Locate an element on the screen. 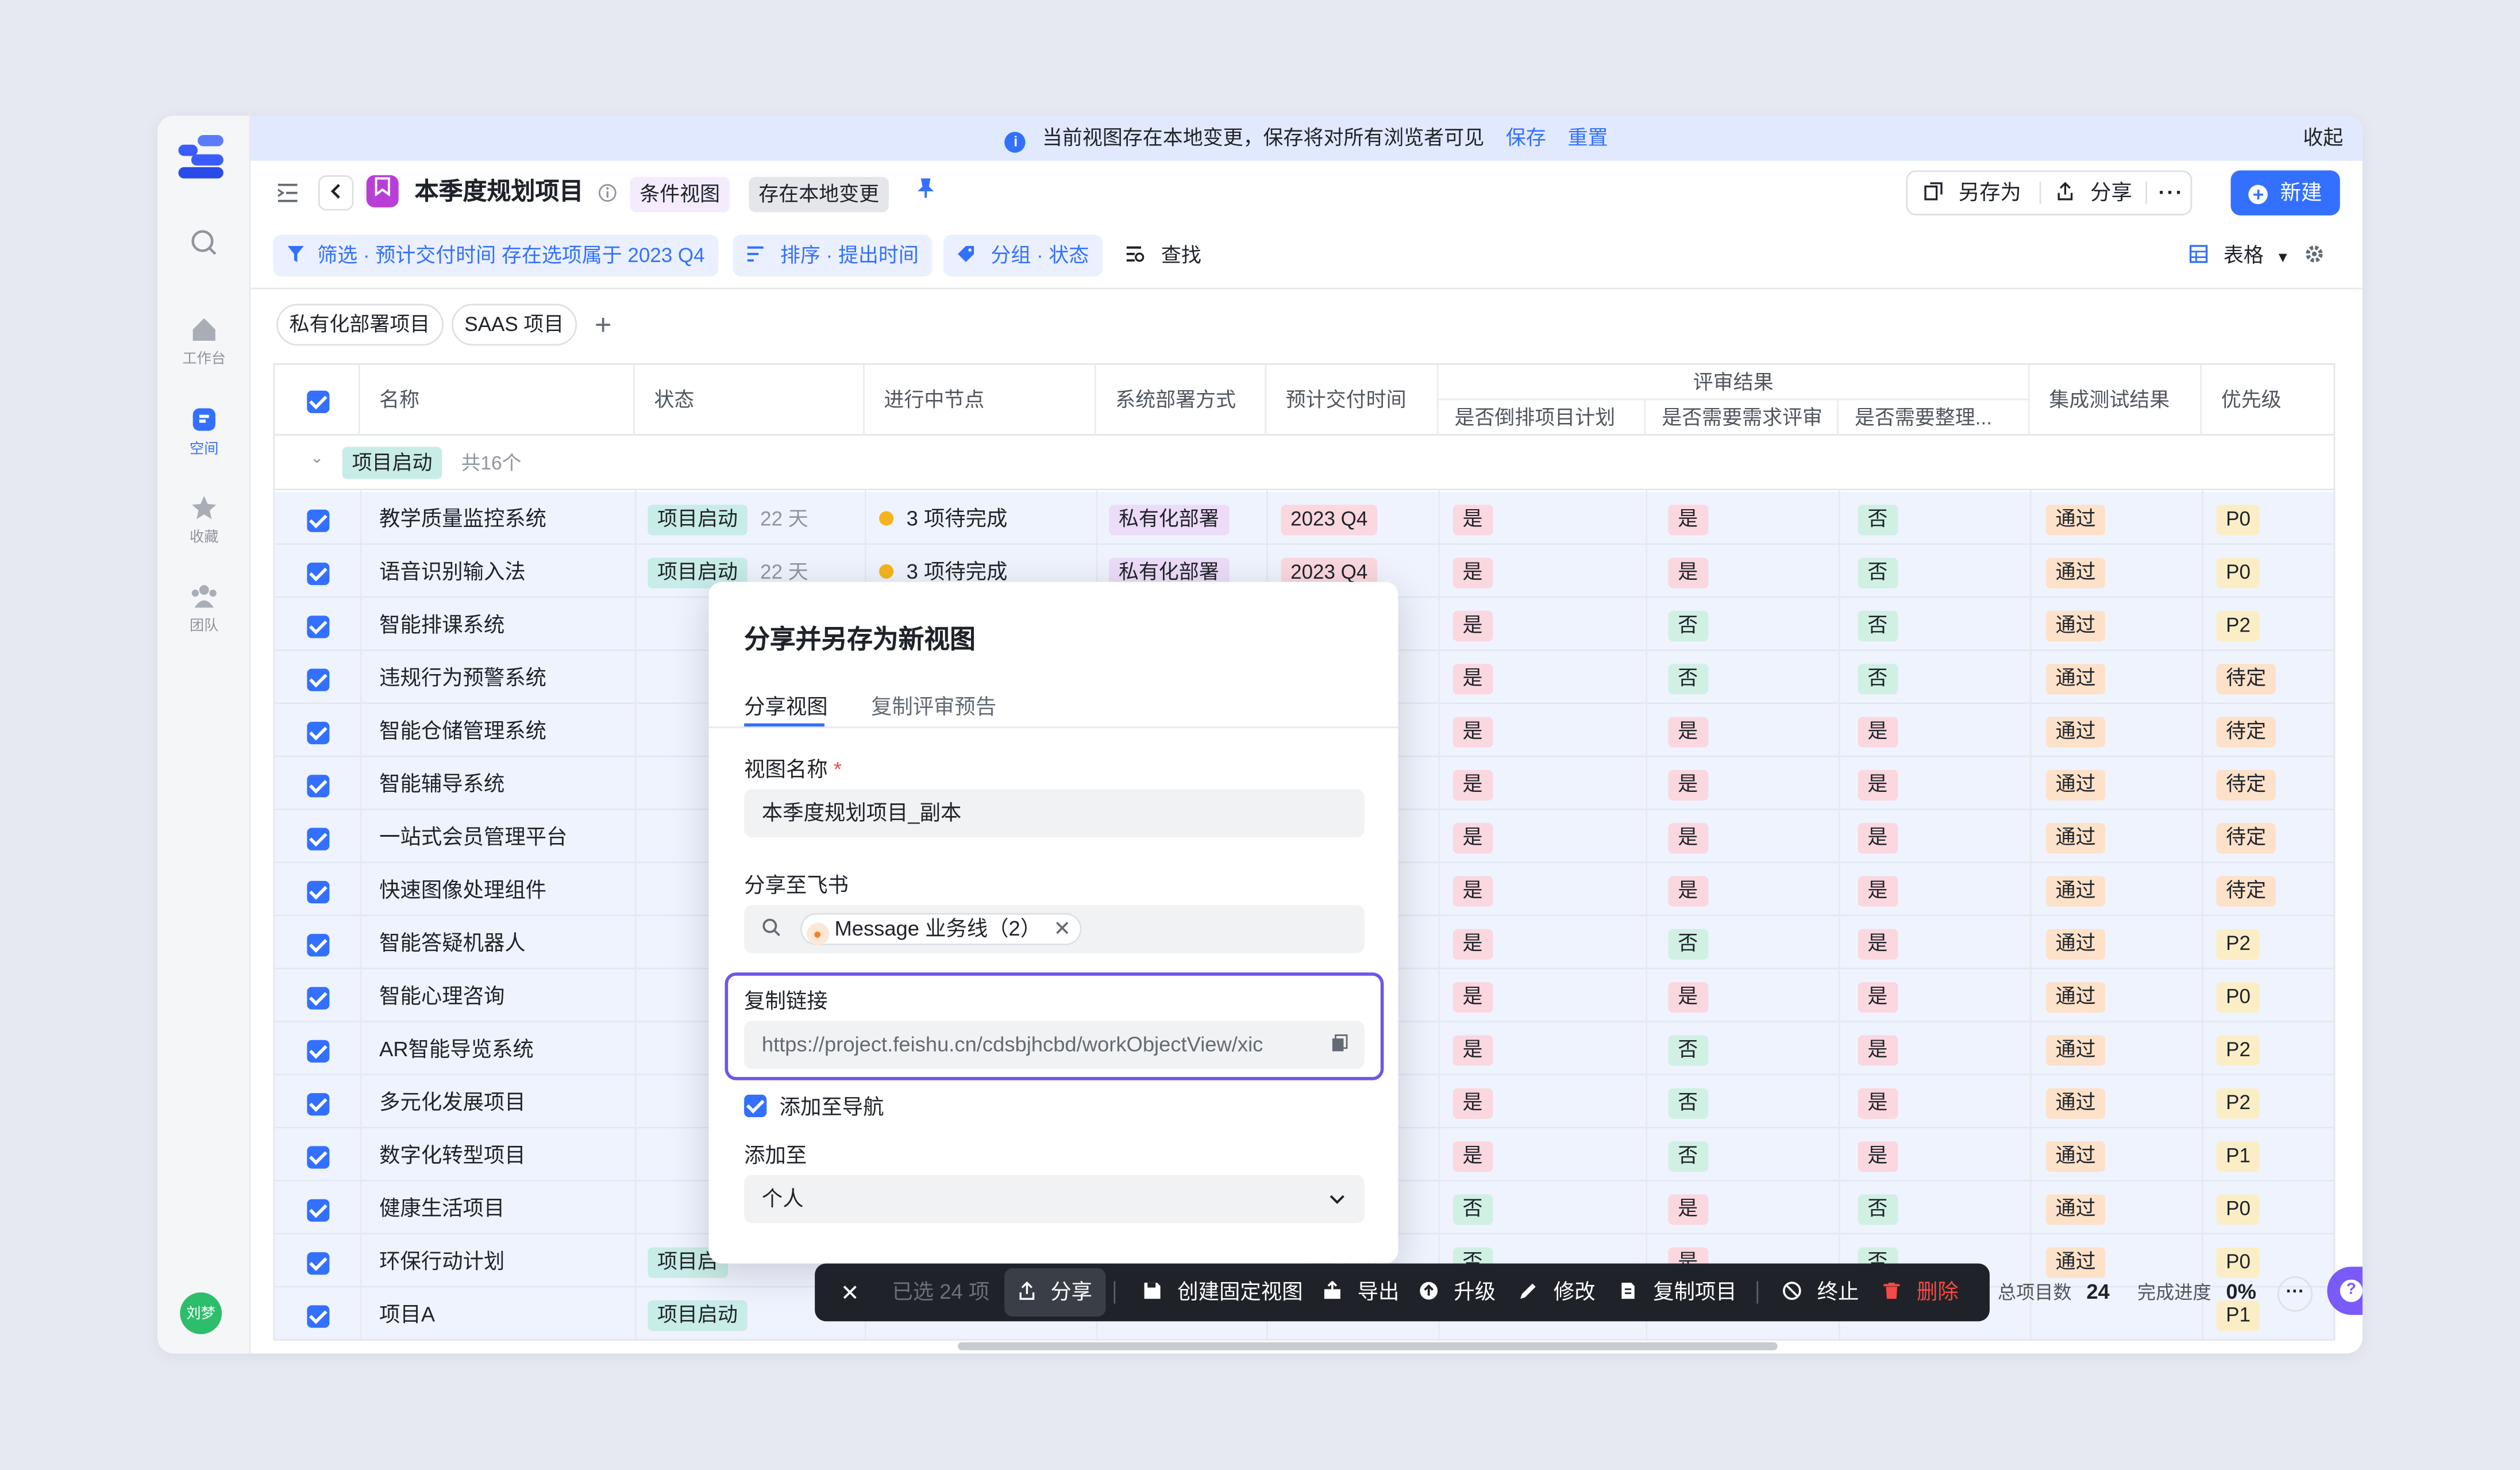 Image resolution: width=2520 pixels, height=1470 pixels. view-name-input: 本季度规划项目_副本 is located at coordinates (1054, 813).